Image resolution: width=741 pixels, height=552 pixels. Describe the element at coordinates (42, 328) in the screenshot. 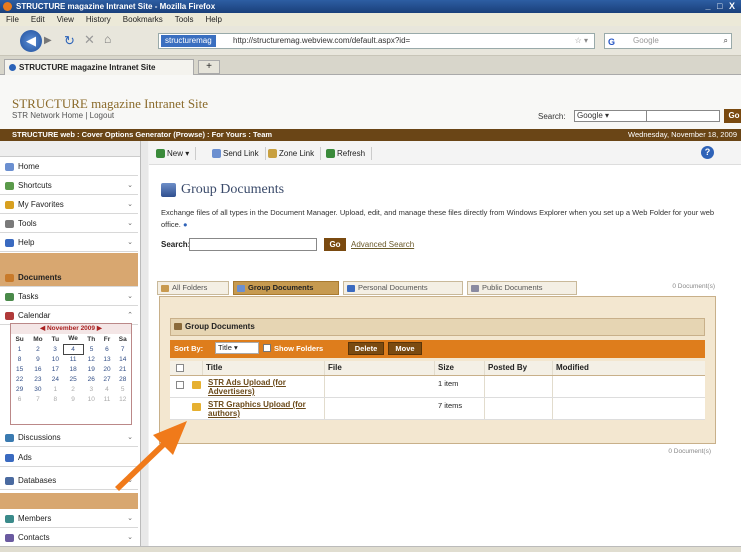

I see `prev-month-icon: ◀` at that location.